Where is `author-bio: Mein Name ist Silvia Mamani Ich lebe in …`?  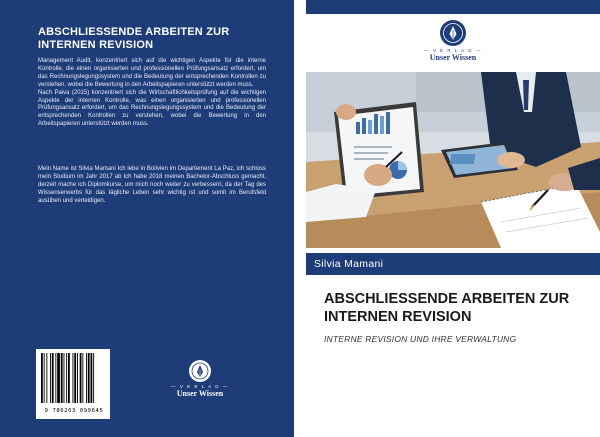 author-bio: Mein Name ist Silvia Mamani Ich lebe in … is located at coordinates (152, 185).